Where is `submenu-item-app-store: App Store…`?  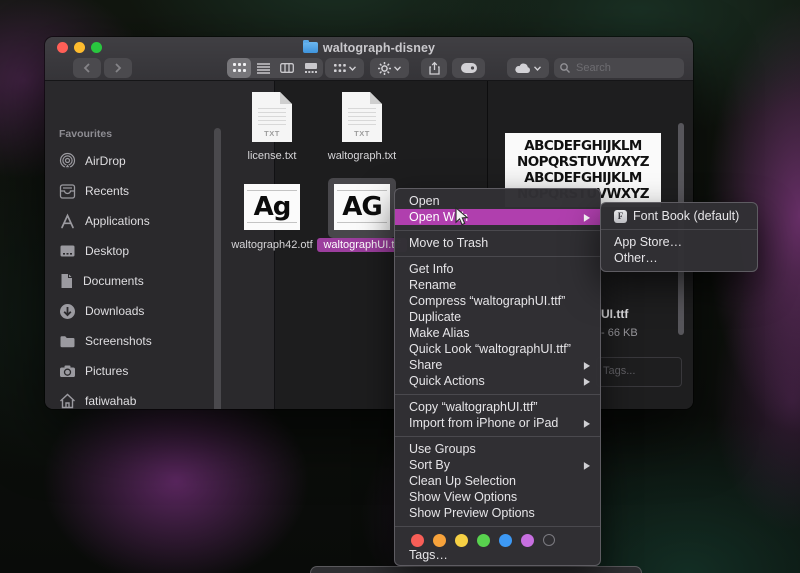 submenu-item-app-store: App Store… is located at coordinates (679, 242).